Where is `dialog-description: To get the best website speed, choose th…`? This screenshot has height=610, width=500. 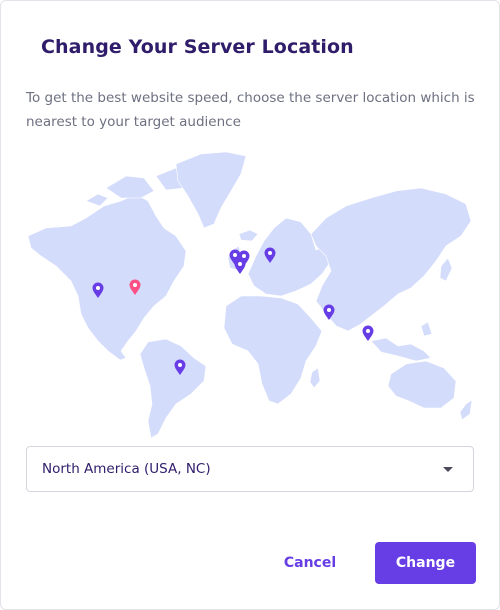 dialog-description: To get the best website speed, choose th… is located at coordinates (250, 110).